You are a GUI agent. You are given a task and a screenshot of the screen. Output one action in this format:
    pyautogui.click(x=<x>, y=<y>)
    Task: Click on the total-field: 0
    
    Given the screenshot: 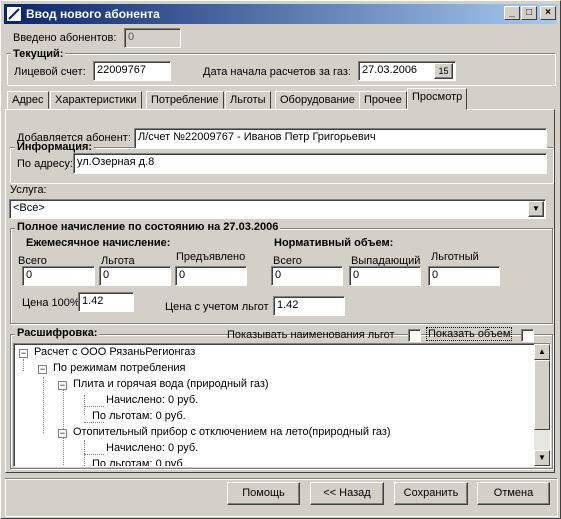 What is the action you would take?
    pyautogui.click(x=58, y=276)
    